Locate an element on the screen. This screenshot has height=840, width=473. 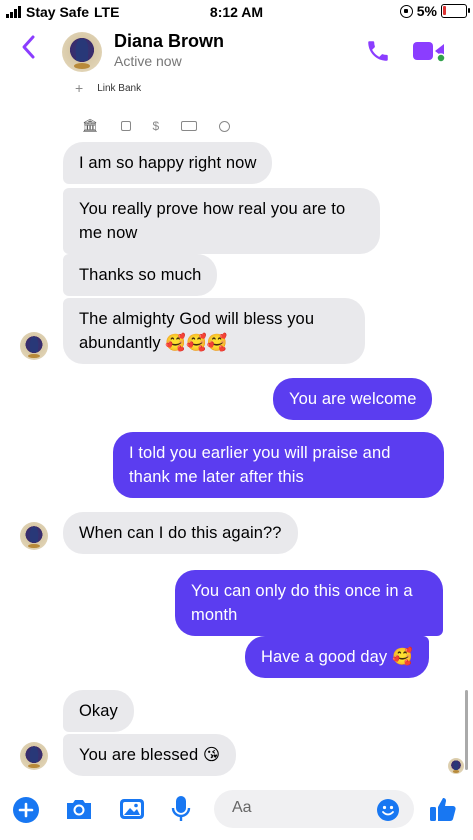
orientation-lock-icon is located at coordinates (406, 11).